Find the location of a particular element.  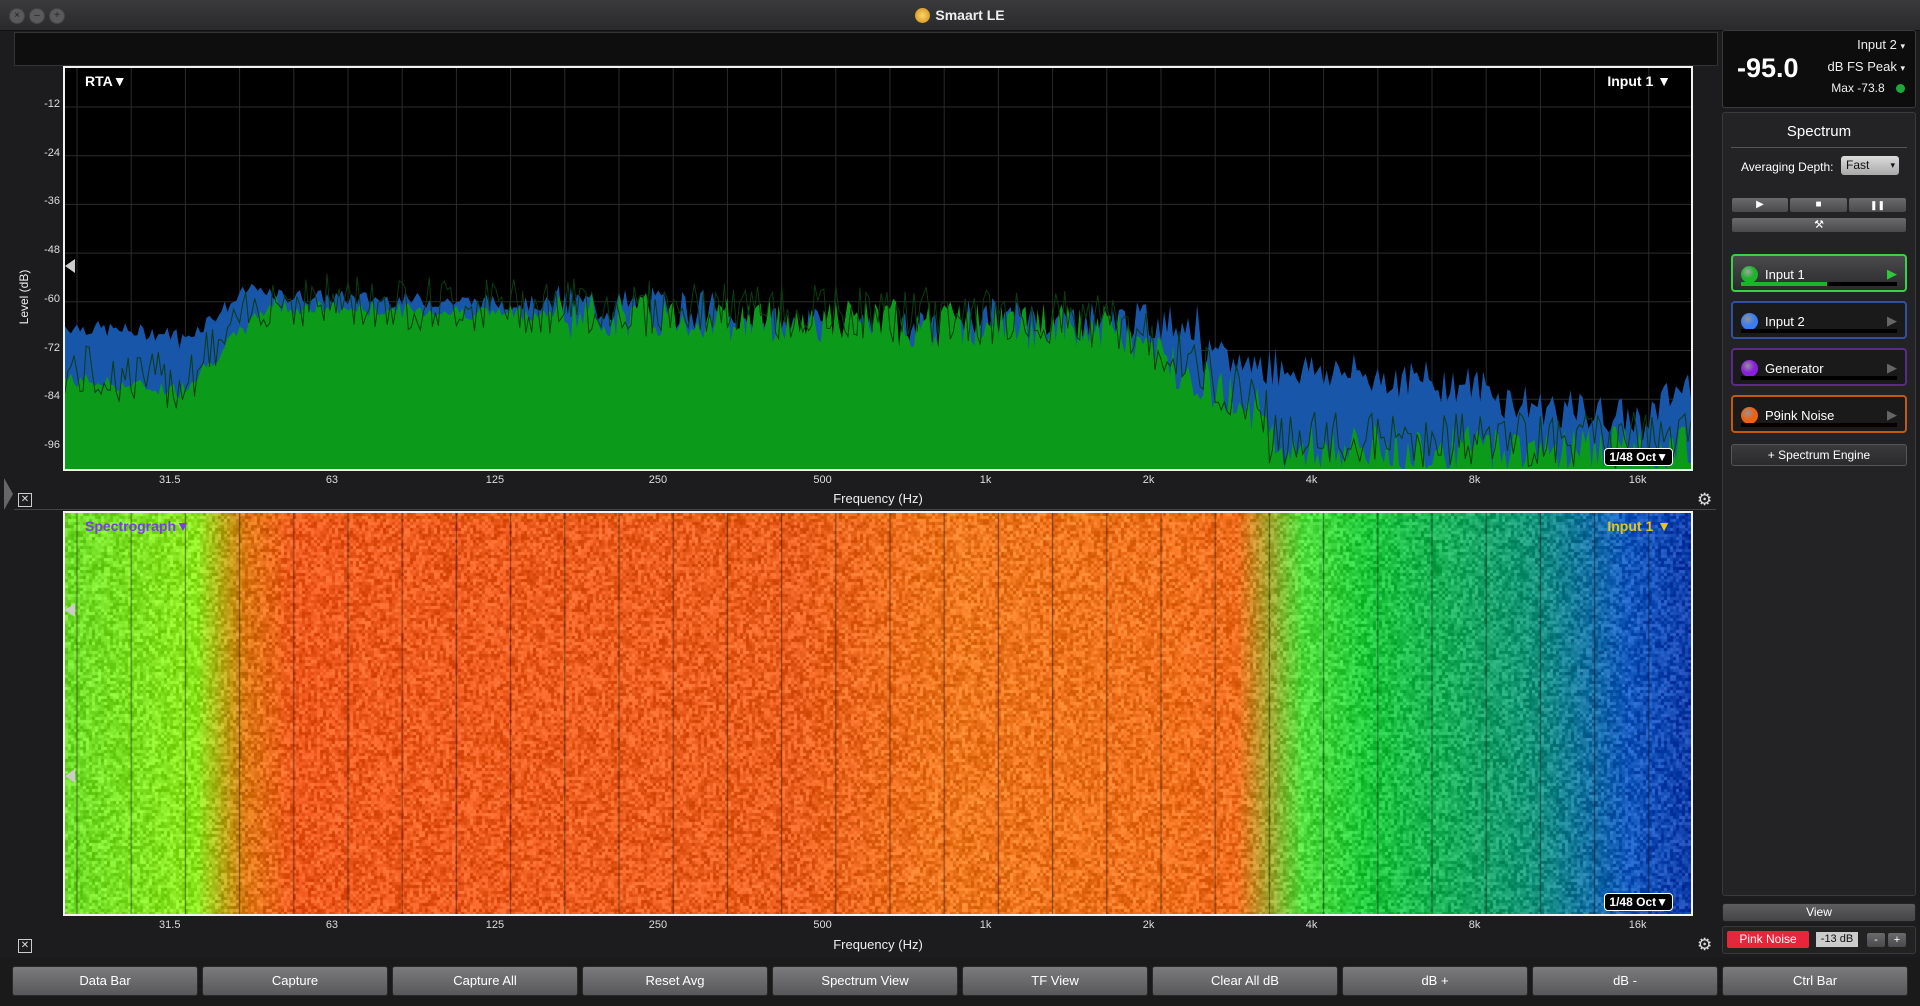

add-spectrum-engine-button: + Spectrum Engine is located at coordinates (1819, 455).